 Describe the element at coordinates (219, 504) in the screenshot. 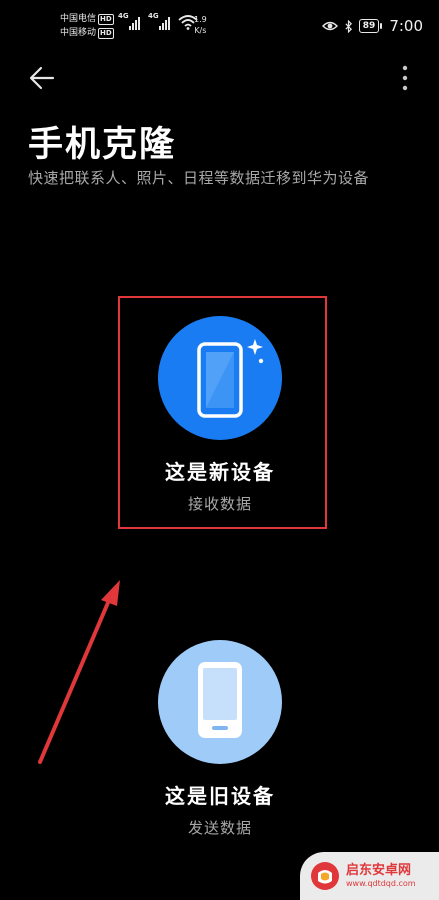

I see `new-device-sublabel: 接收数据` at that location.